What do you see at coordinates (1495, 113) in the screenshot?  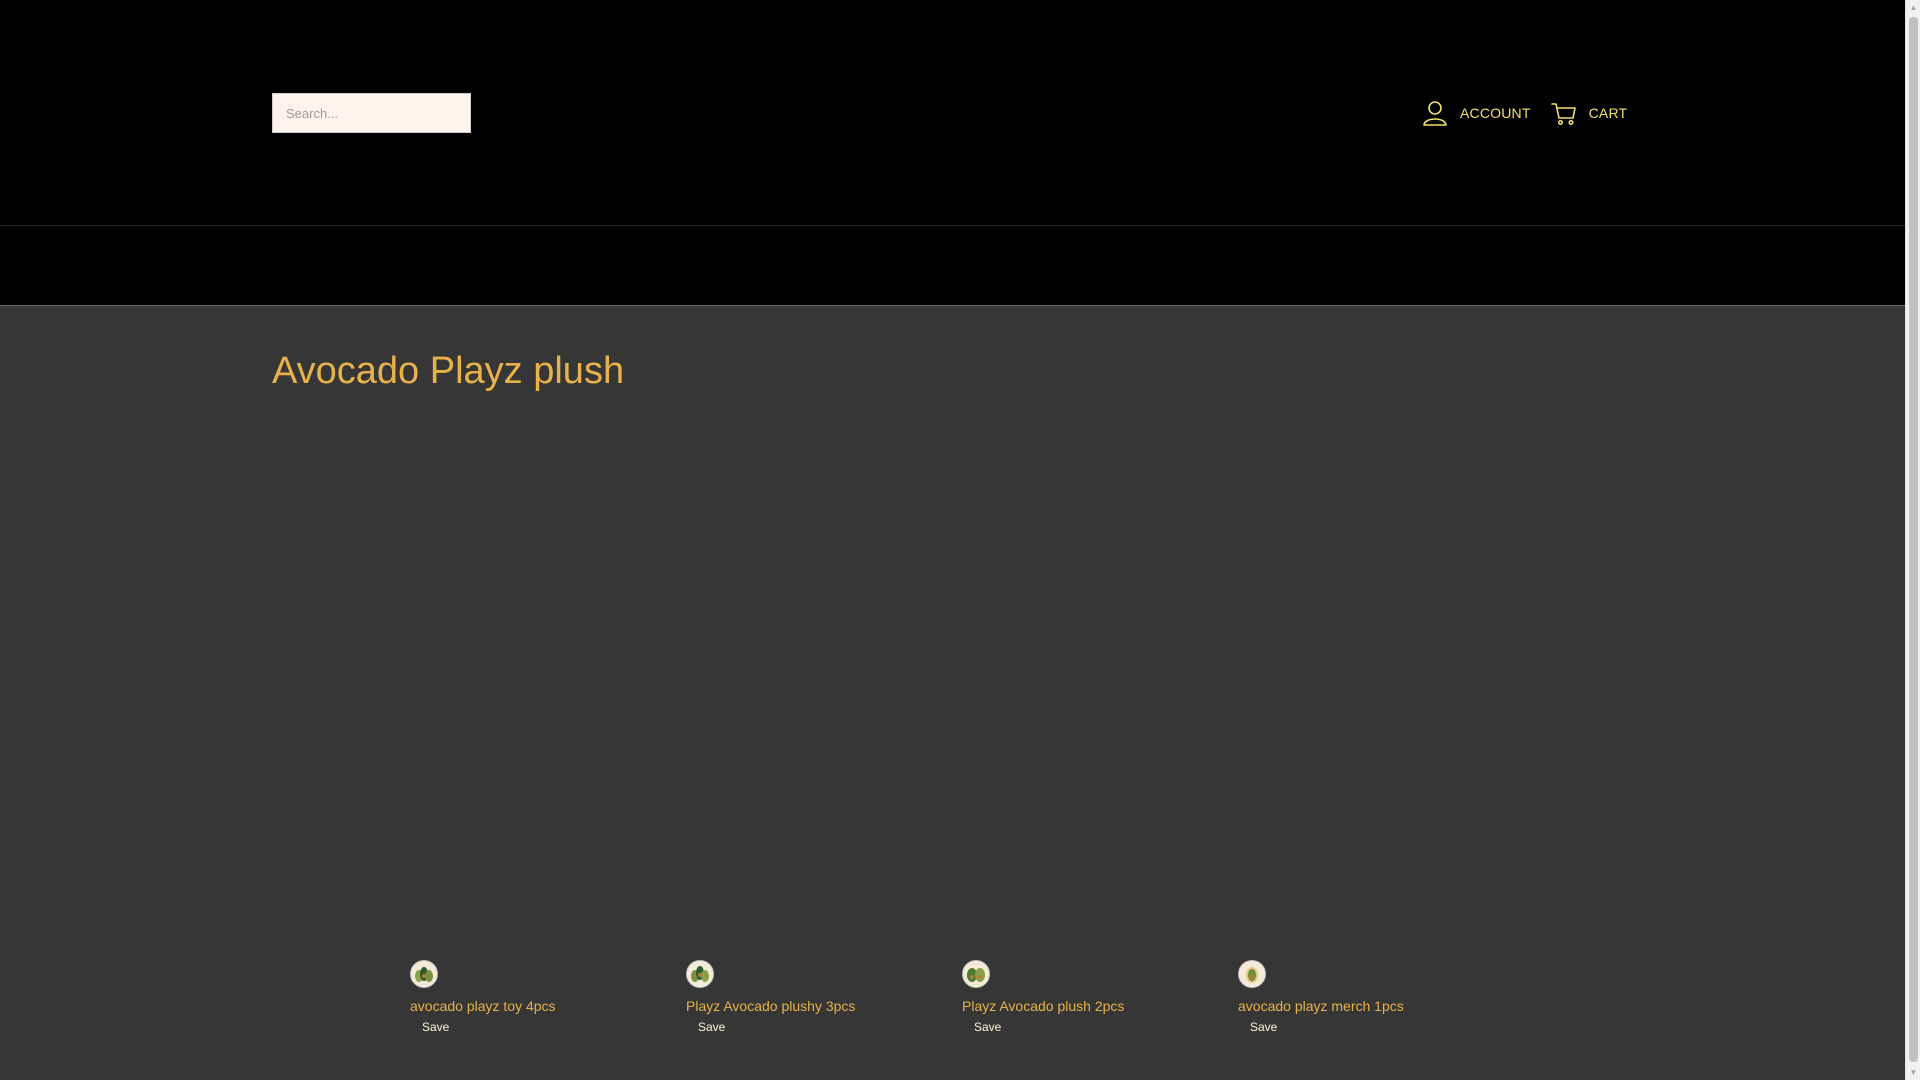 I see `account-label: ACCOUNT` at bounding box center [1495, 113].